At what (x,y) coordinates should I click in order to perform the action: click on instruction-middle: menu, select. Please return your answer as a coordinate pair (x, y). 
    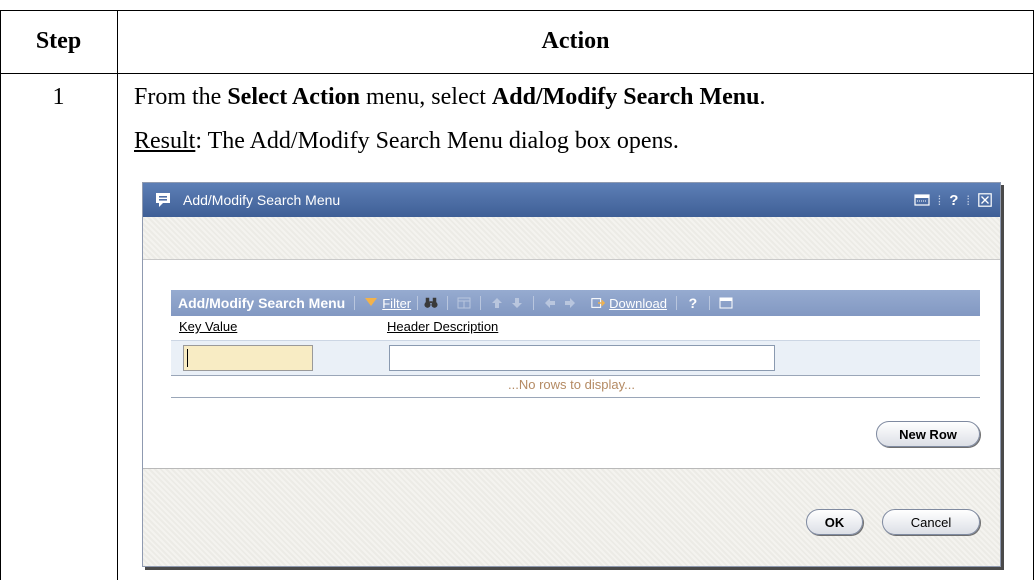
    Looking at the image, I should click on (425, 97).